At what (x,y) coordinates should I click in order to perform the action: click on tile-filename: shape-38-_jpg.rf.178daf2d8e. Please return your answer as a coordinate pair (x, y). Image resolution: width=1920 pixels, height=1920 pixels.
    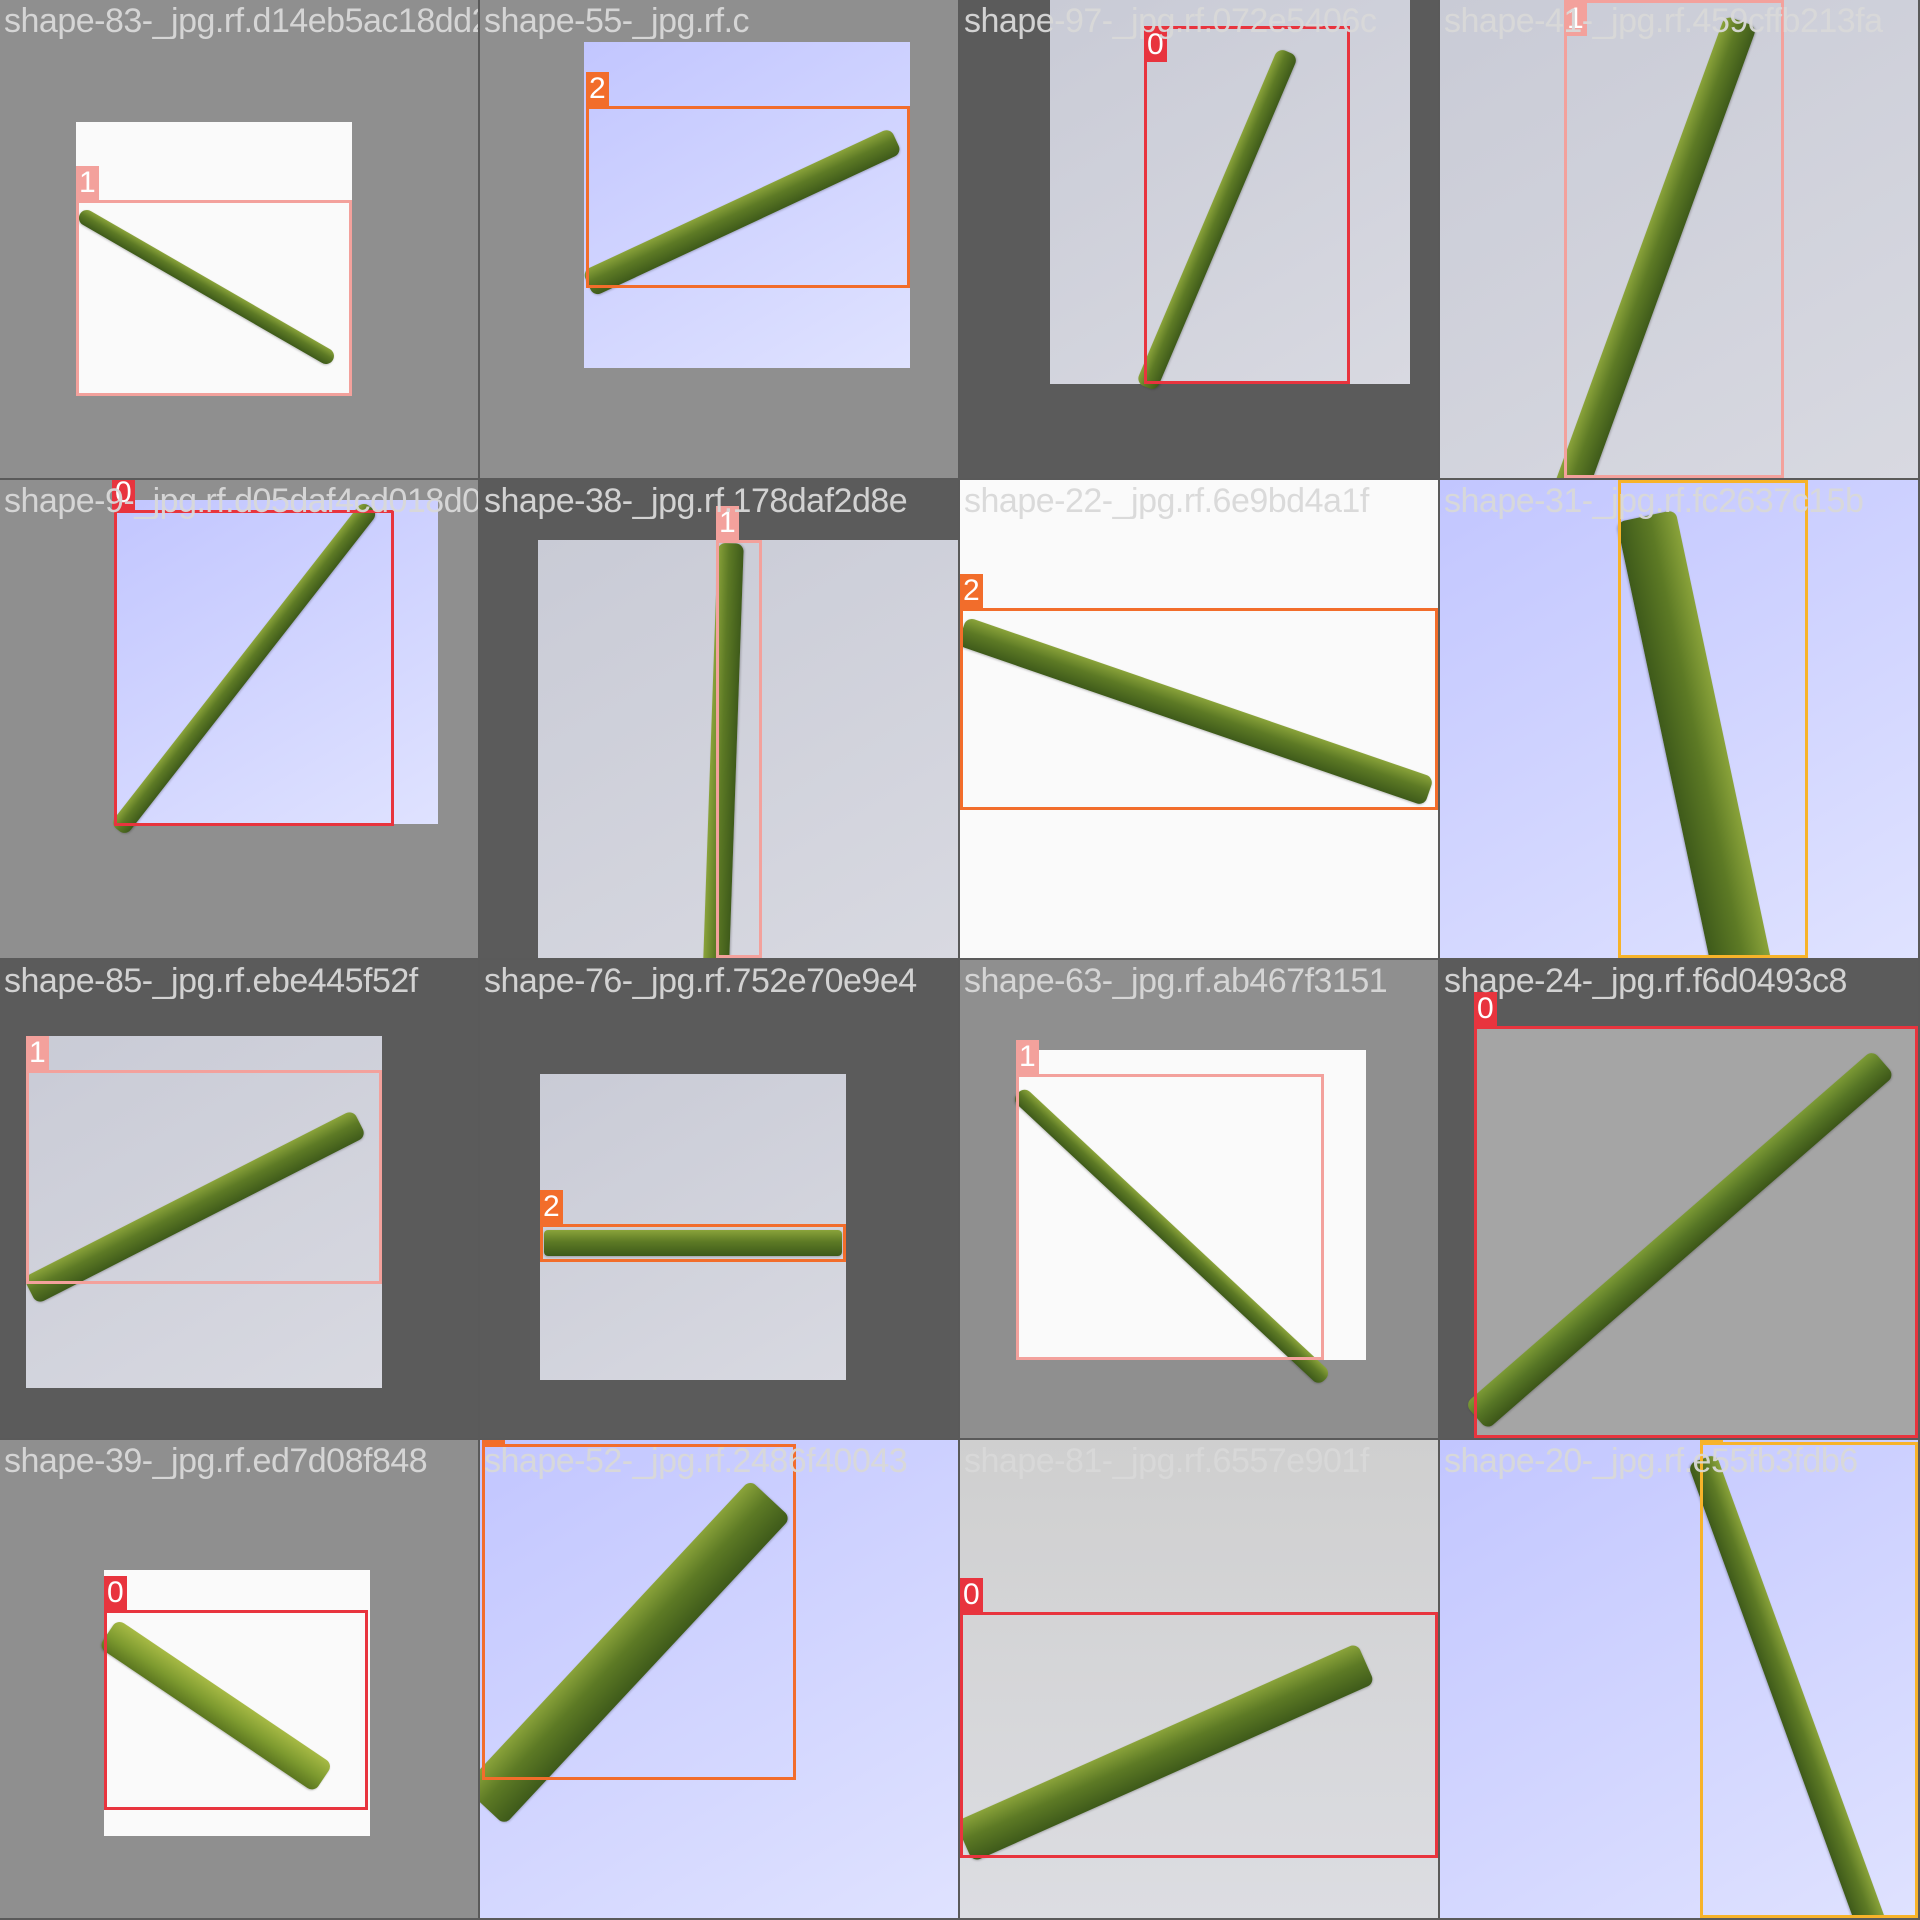
    Looking at the image, I should click on (696, 501).